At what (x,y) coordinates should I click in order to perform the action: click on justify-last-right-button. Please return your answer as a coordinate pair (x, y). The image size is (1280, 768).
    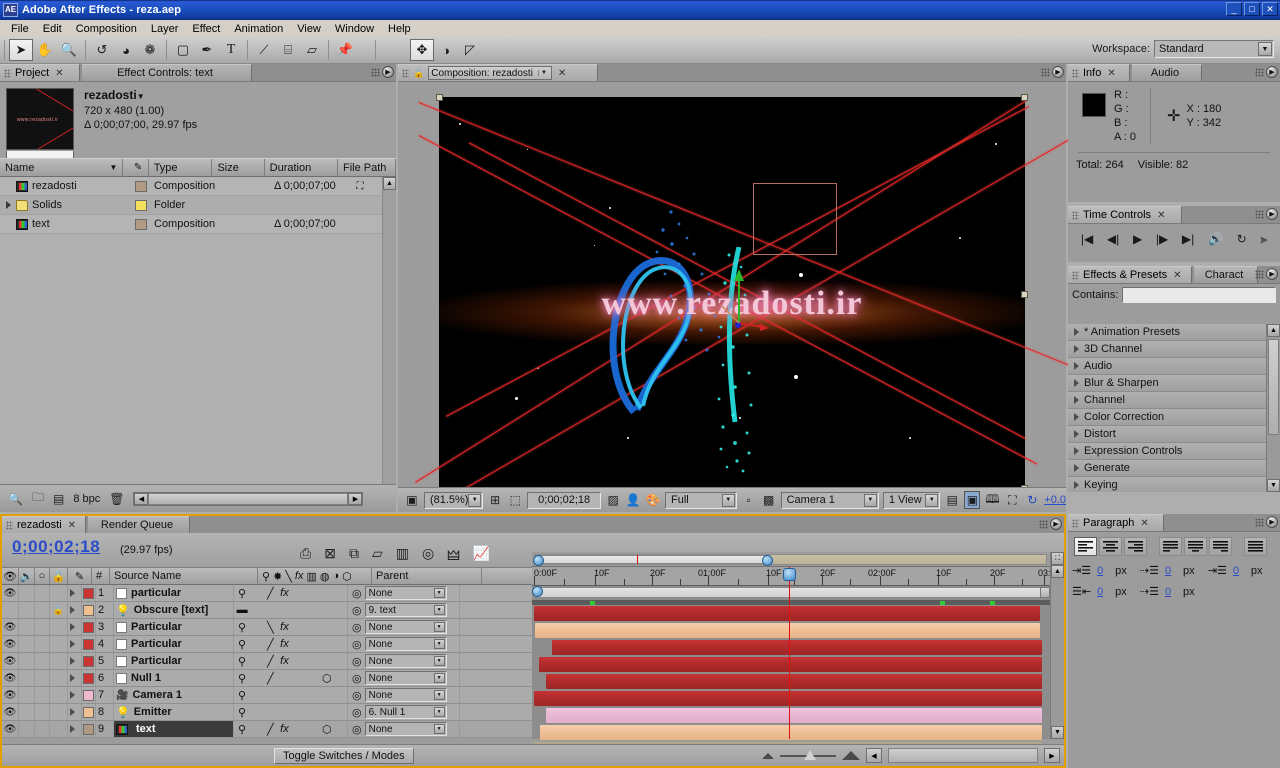
    Looking at the image, I should click on (1220, 546).